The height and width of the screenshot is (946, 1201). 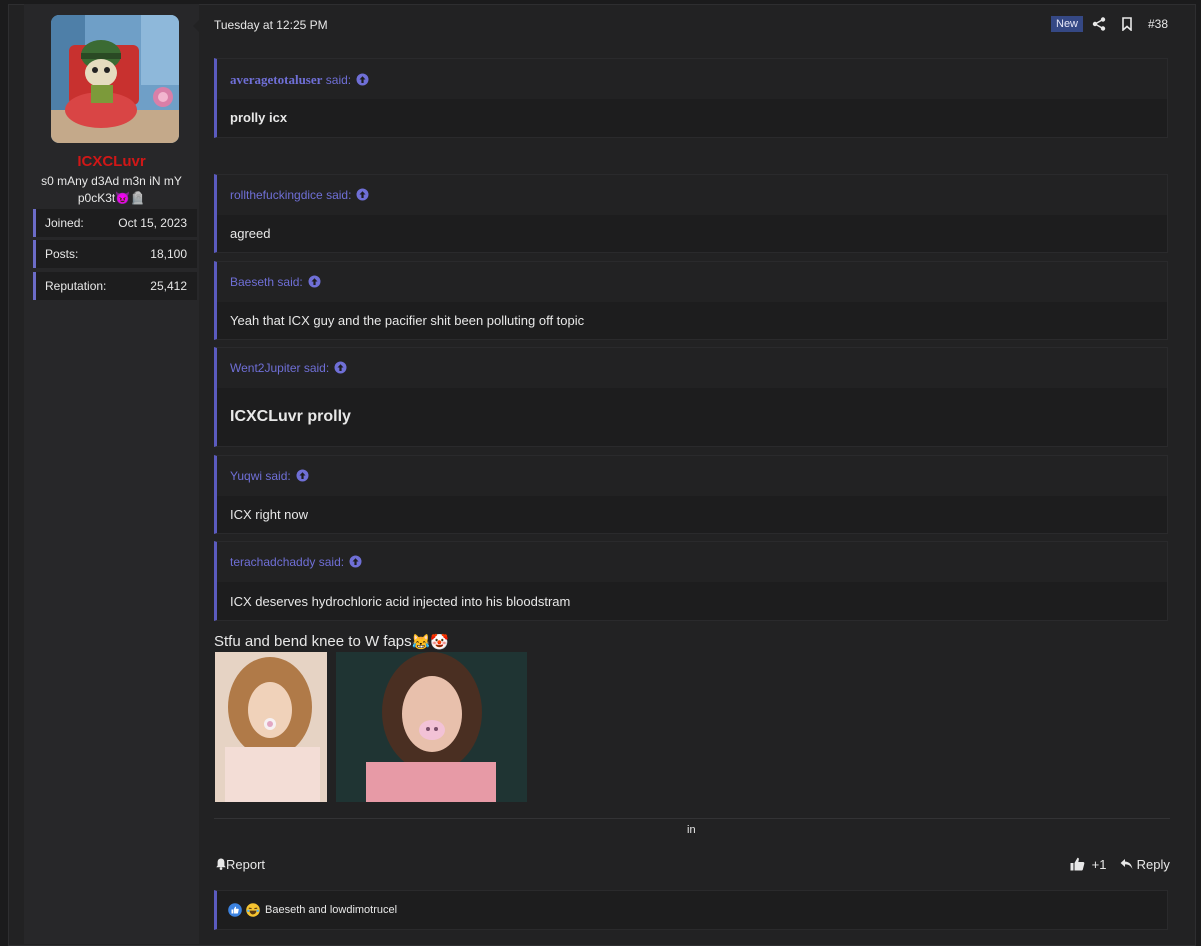 What do you see at coordinates (198, 26) in the screenshot?
I see `speech-arrow` at bounding box center [198, 26].